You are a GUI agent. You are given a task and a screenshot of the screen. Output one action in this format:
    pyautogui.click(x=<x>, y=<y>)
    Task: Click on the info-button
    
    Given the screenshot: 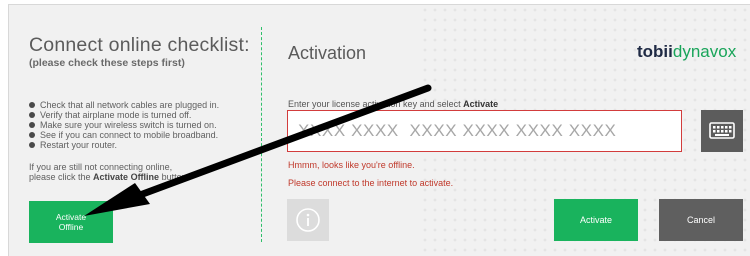 What is the action you would take?
    pyautogui.click(x=308, y=220)
    